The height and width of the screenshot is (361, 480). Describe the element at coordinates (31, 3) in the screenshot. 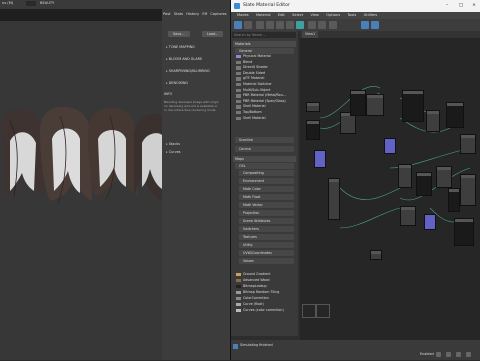

I see `view-selector` at that location.